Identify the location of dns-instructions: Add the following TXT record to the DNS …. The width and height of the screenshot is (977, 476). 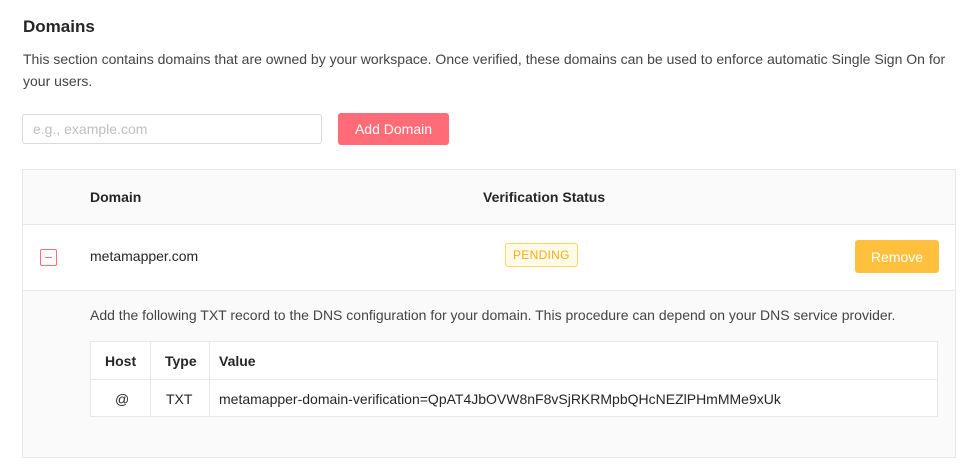
(493, 315).